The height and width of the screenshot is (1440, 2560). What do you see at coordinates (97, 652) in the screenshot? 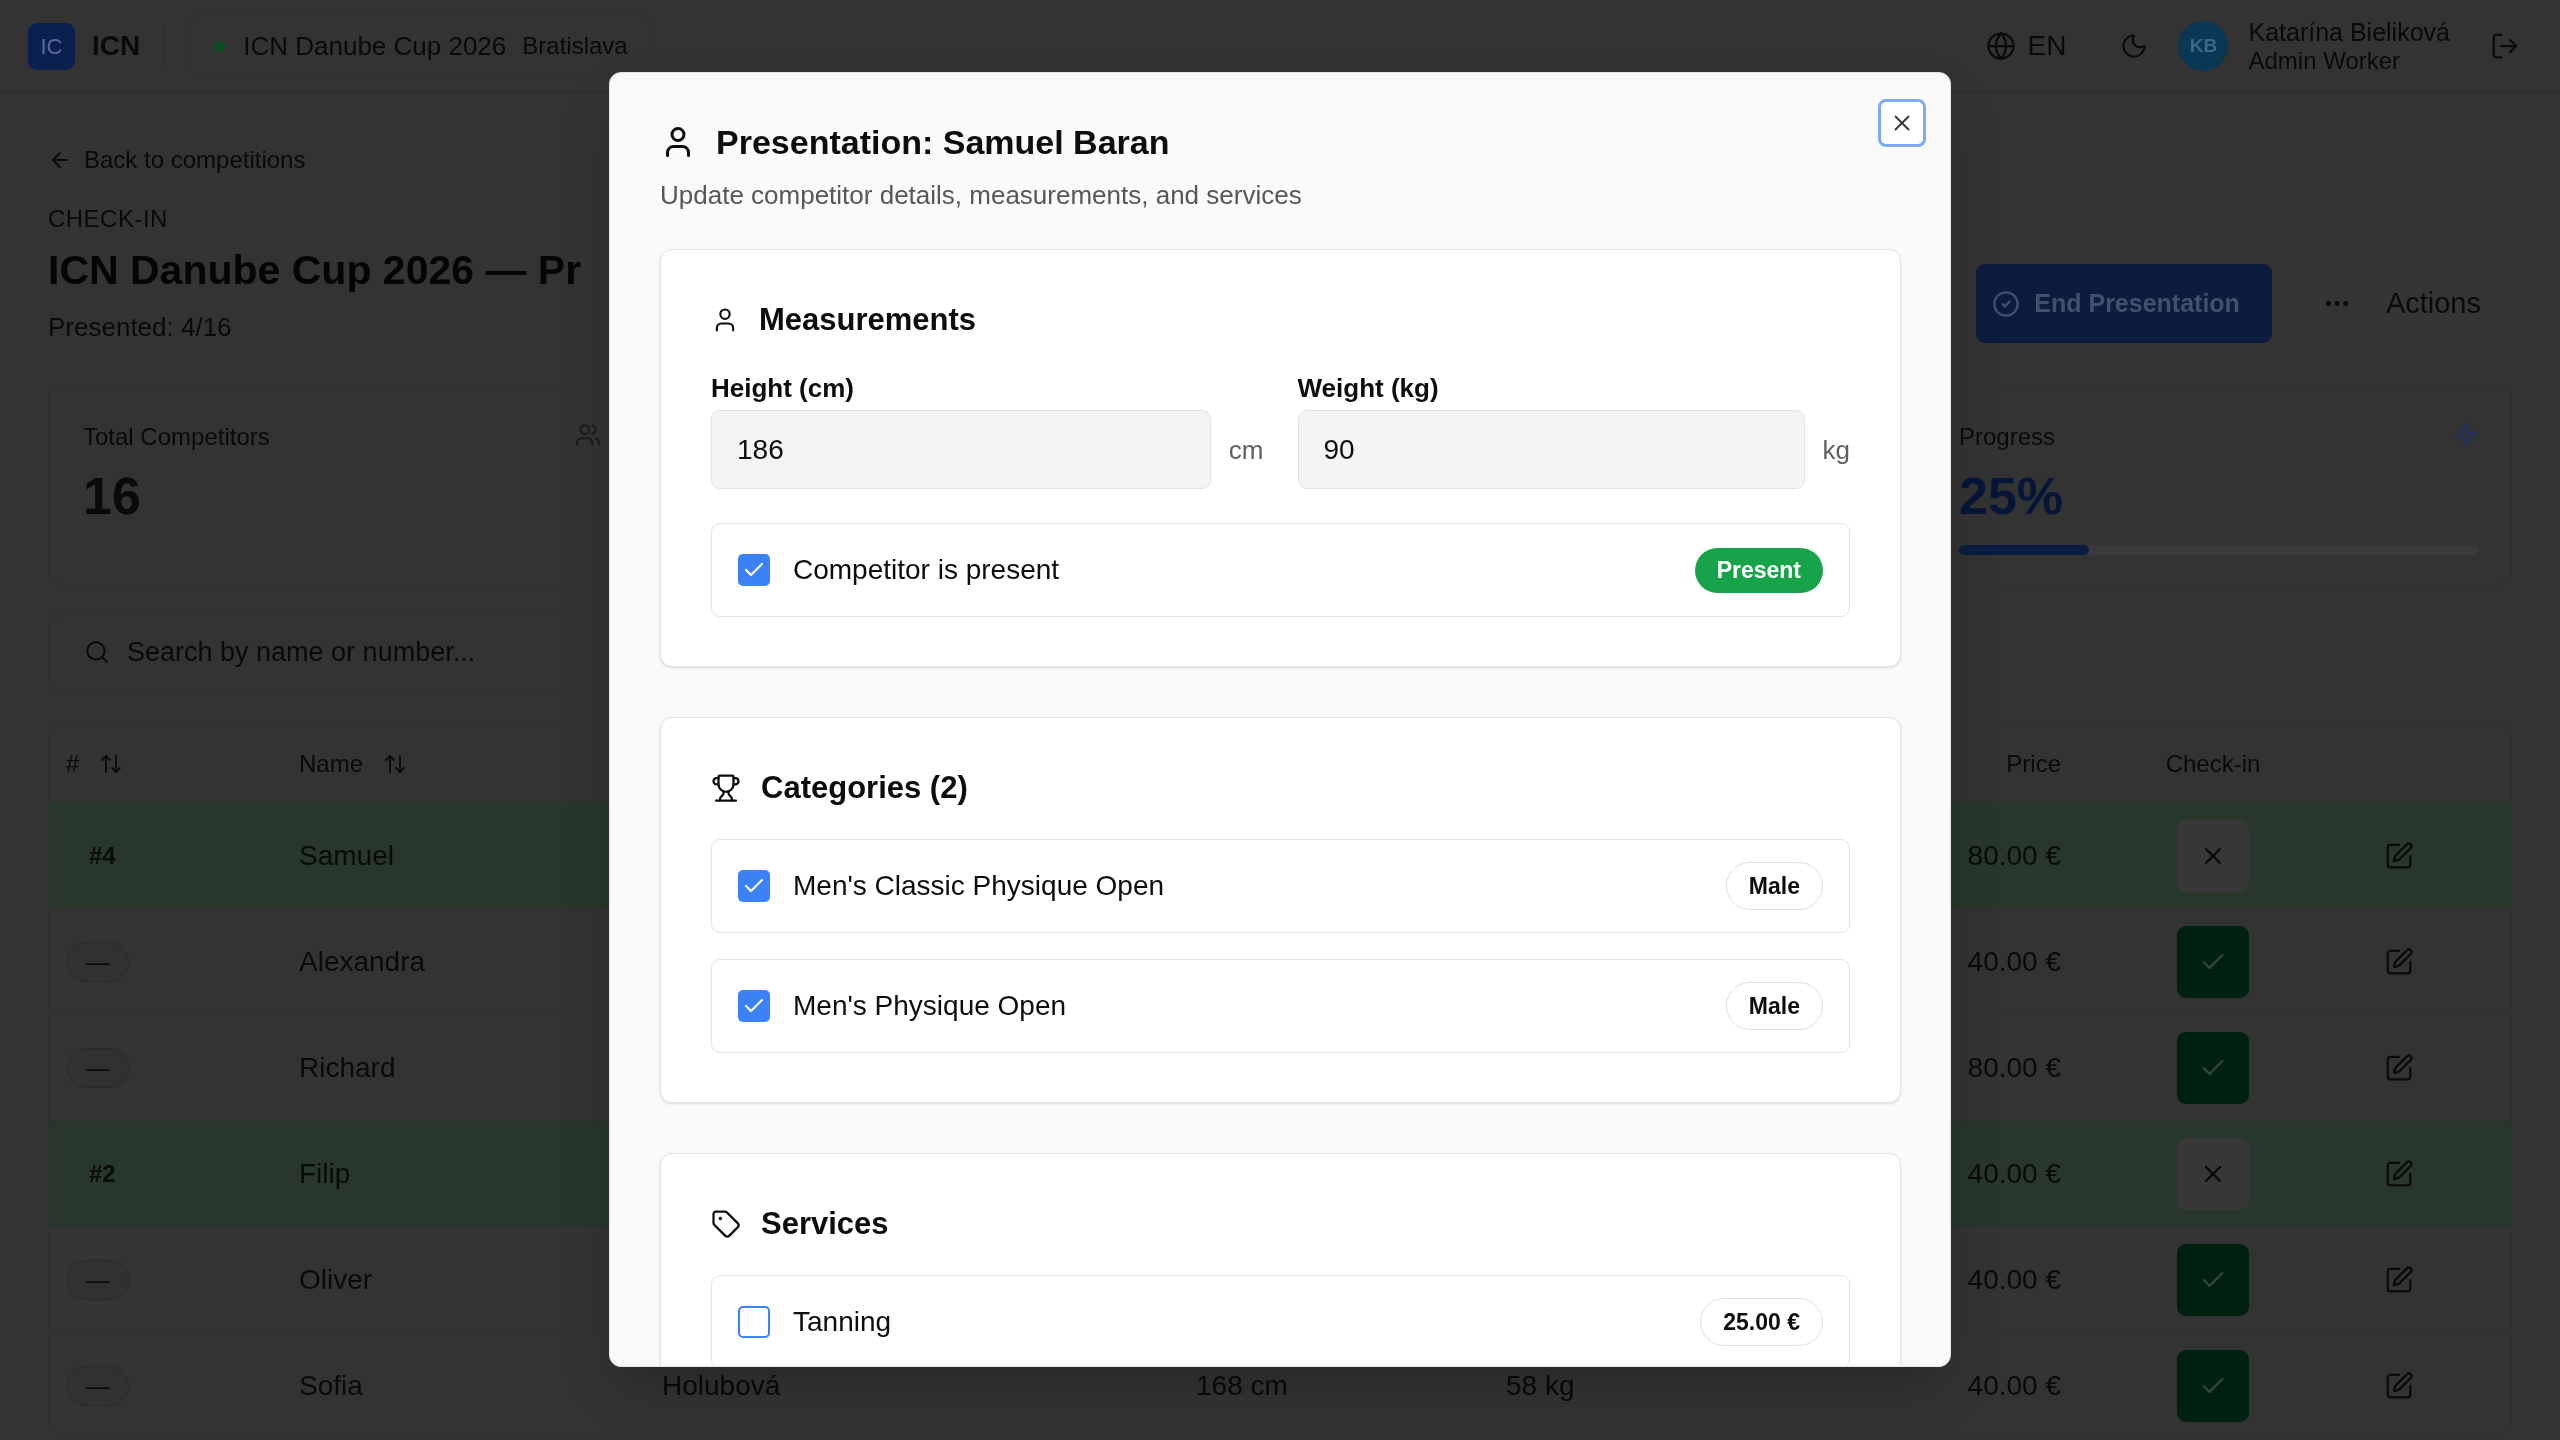
I see `search-icon` at bounding box center [97, 652].